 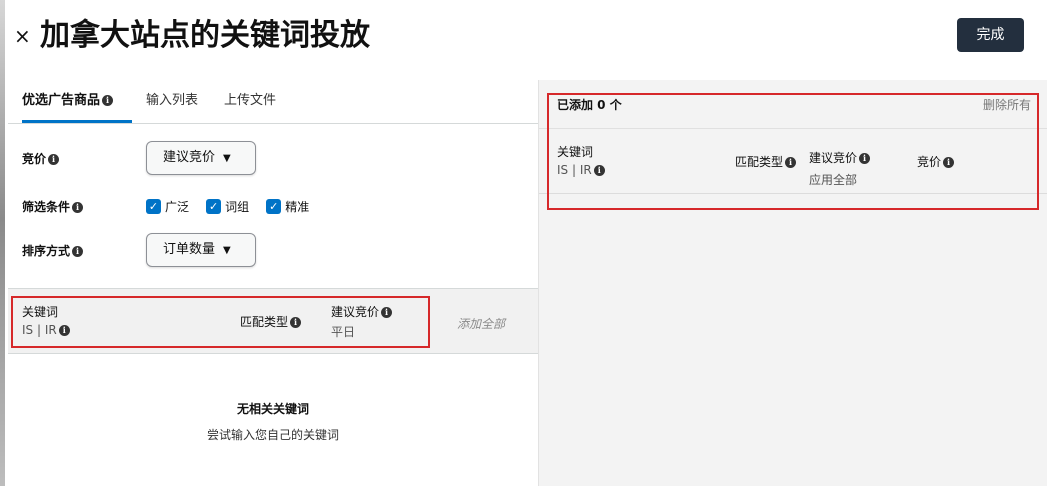 I want to click on sort-dropdown: 订单数量 ▼, so click(x=201, y=250).